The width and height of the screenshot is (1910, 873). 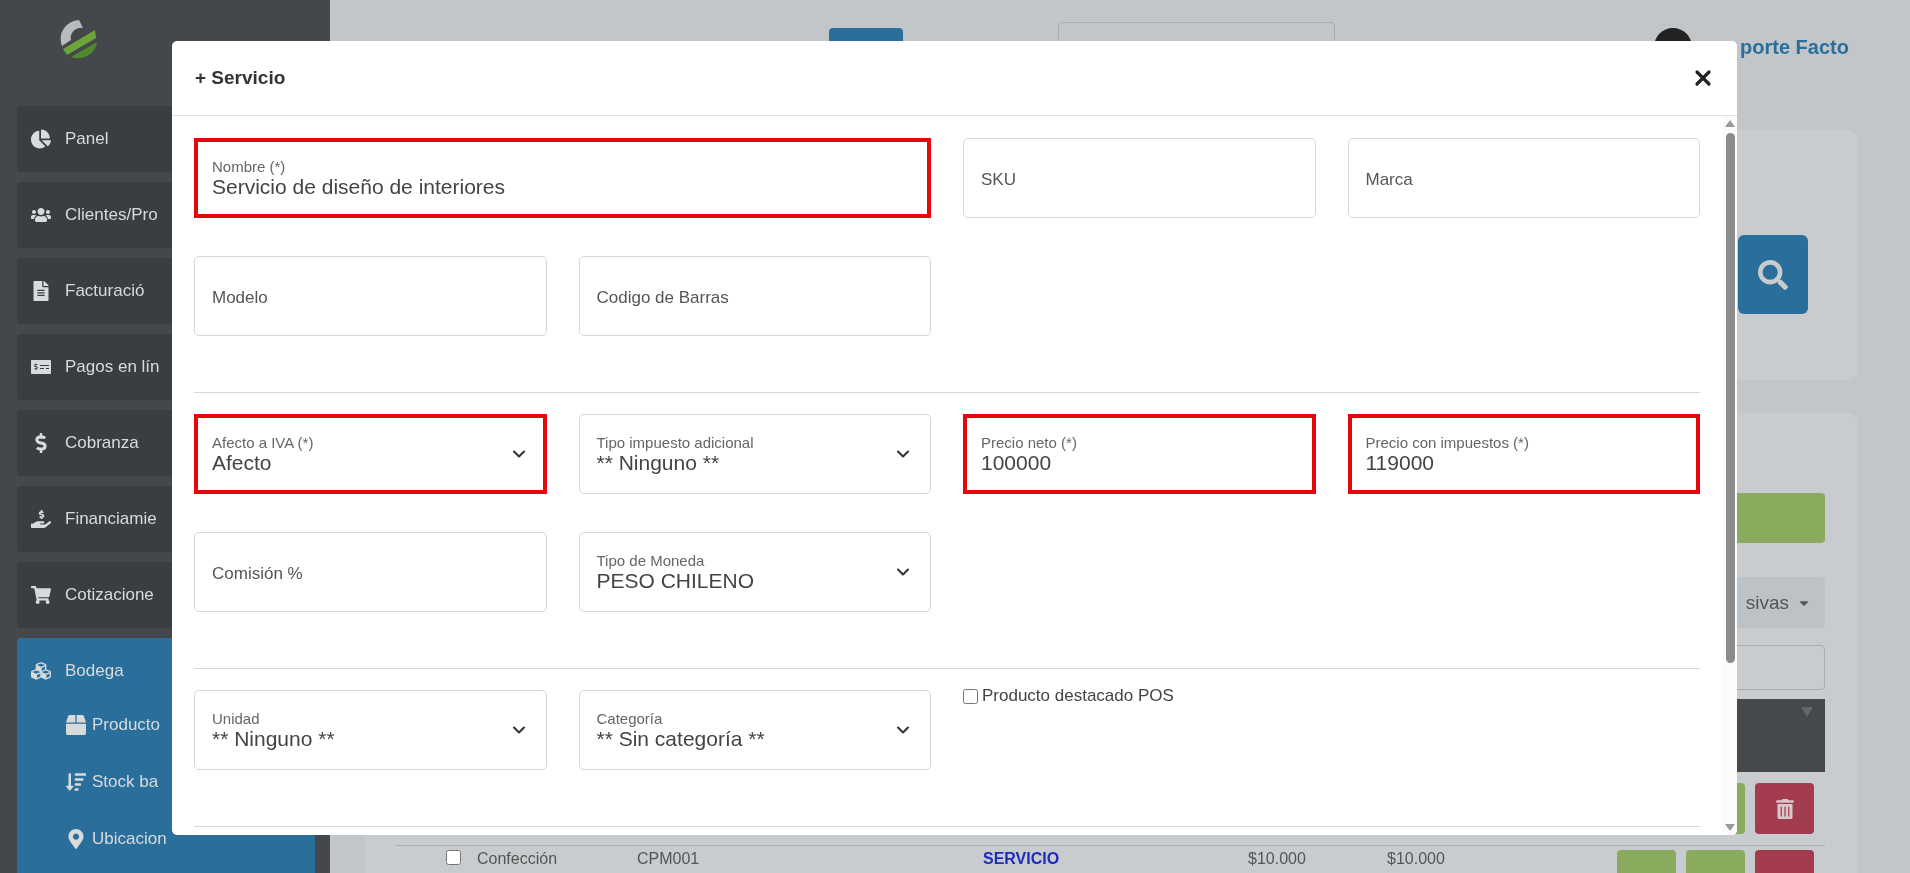 I want to click on checkbox, so click(x=970, y=696).